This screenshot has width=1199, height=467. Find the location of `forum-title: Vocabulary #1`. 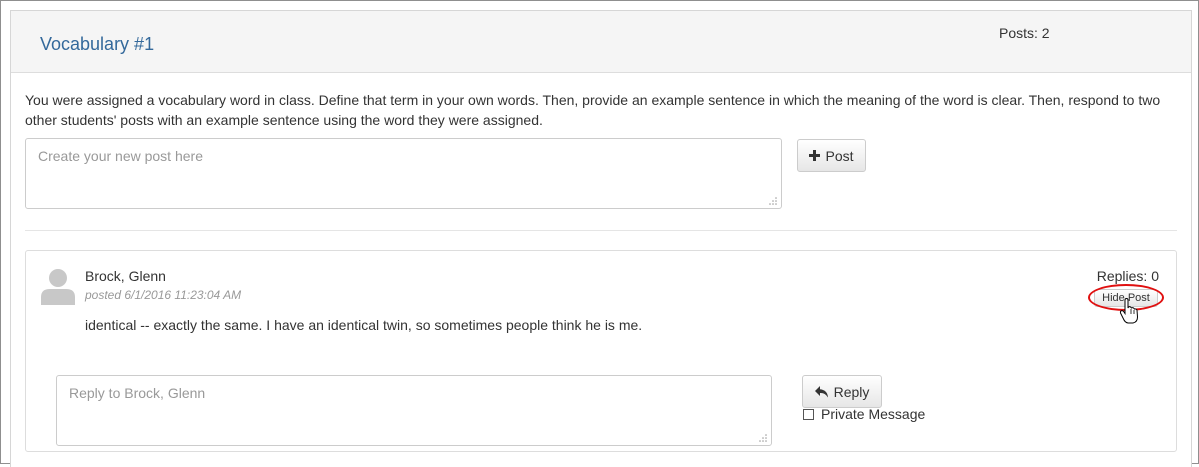

forum-title: Vocabulary #1 is located at coordinates (97, 44).